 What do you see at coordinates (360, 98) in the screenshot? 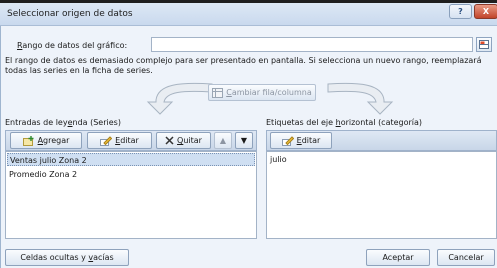
I see `right-curved-arrow-icon` at bounding box center [360, 98].